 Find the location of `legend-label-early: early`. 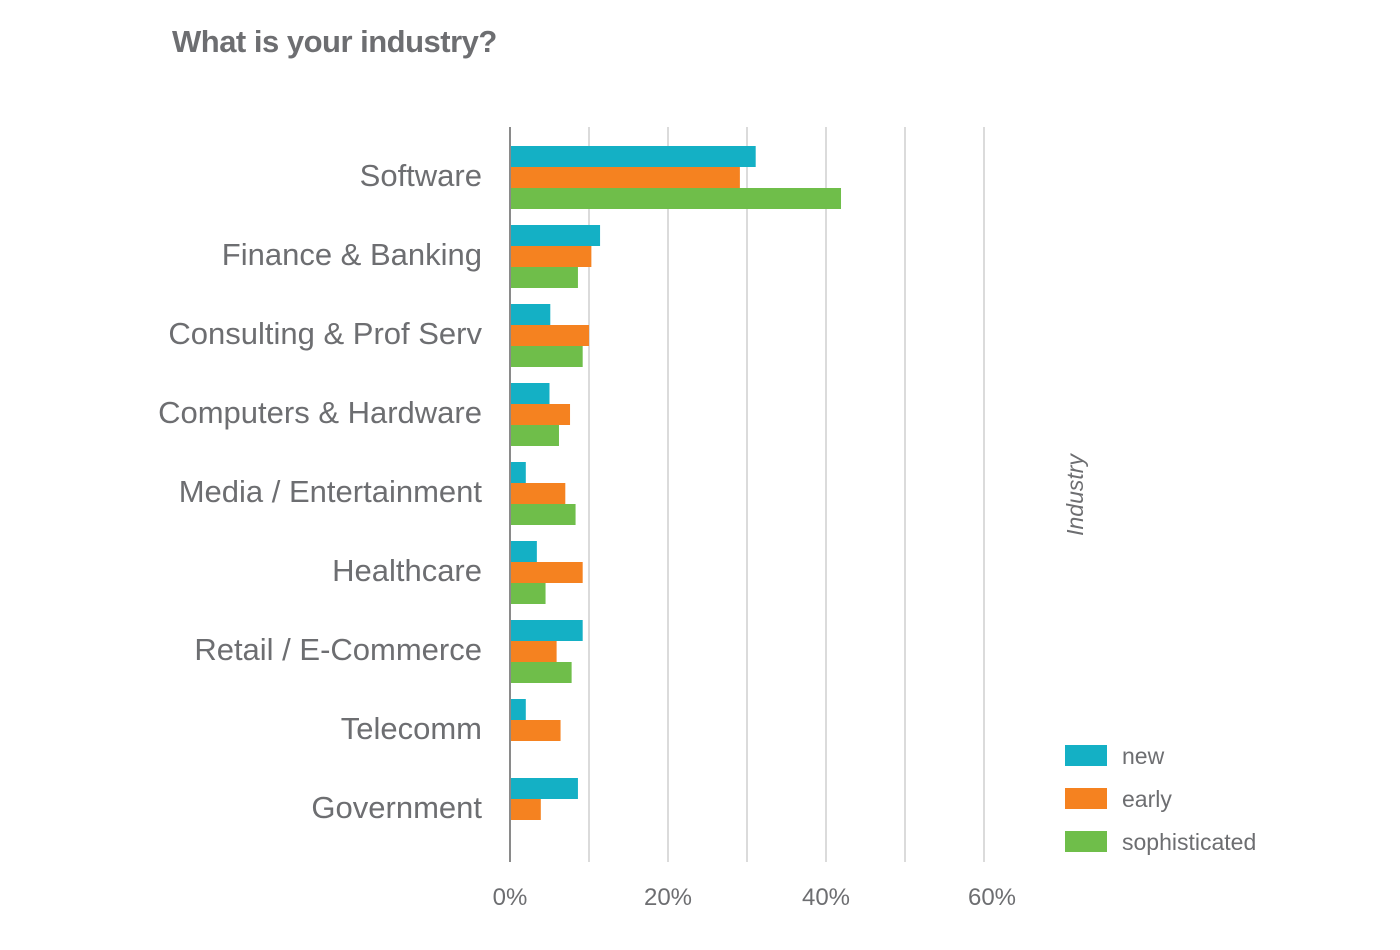

legend-label-early: early is located at coordinates (1147, 799).